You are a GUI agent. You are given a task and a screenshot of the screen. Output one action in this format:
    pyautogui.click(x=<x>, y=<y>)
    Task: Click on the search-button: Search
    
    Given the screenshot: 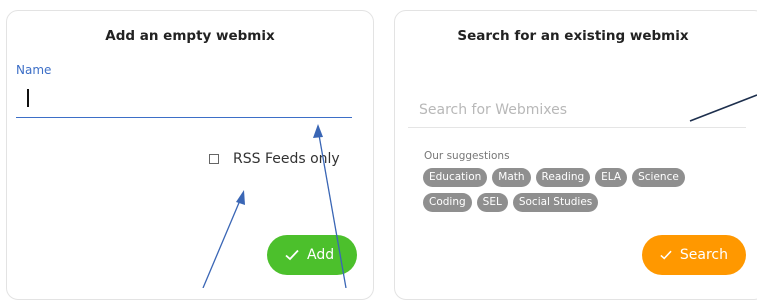 What is the action you would take?
    pyautogui.click(x=694, y=255)
    